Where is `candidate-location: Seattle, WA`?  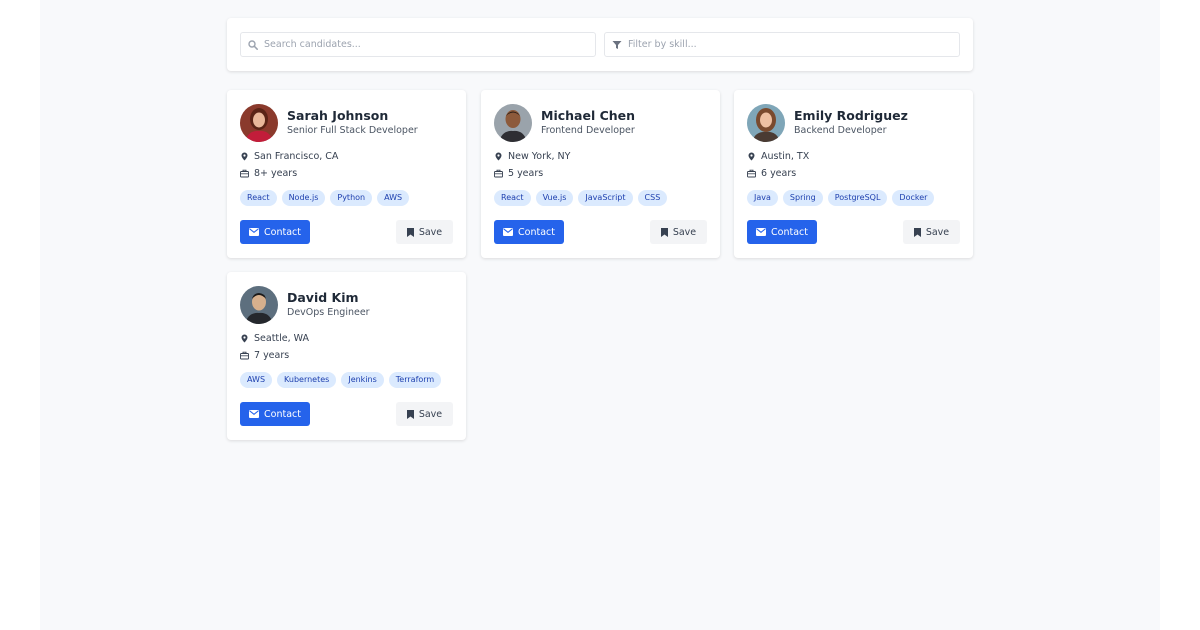 candidate-location: Seattle, WA is located at coordinates (274, 338).